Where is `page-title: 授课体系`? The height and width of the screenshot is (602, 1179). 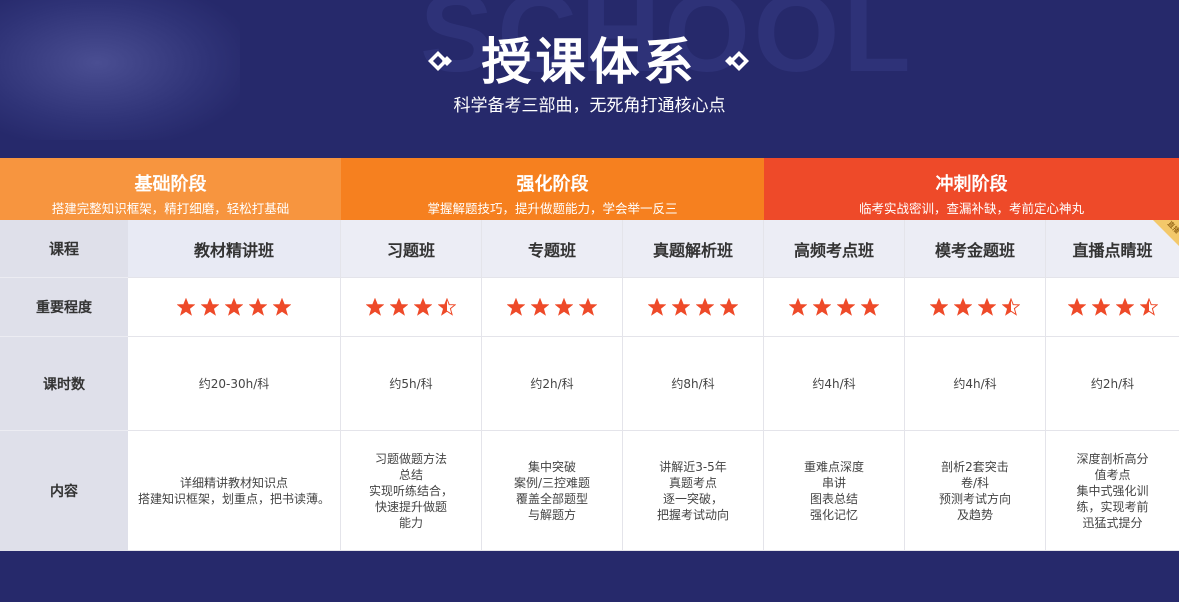
page-title: 授课体系 is located at coordinates (589, 62).